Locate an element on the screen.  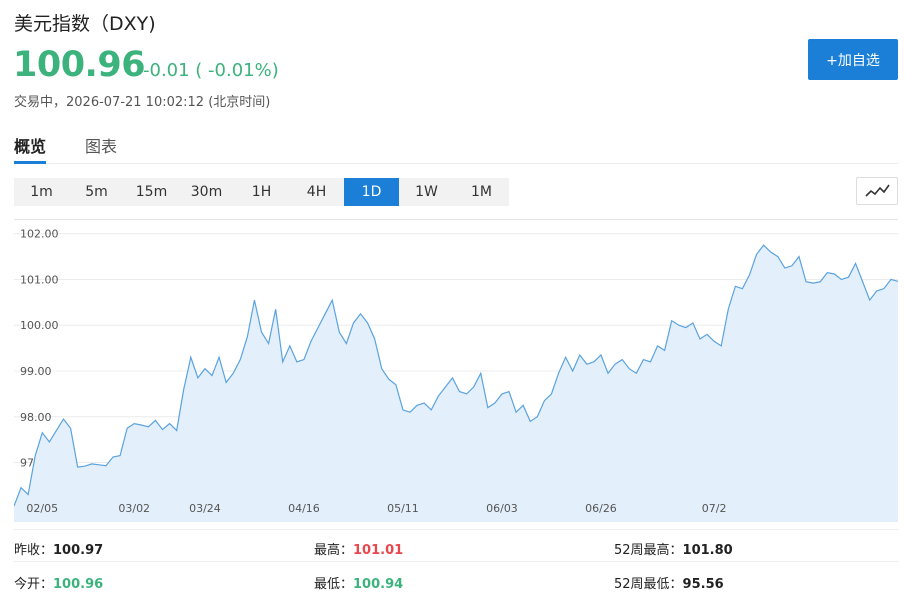
open-value: 100.96 is located at coordinates (78, 584).